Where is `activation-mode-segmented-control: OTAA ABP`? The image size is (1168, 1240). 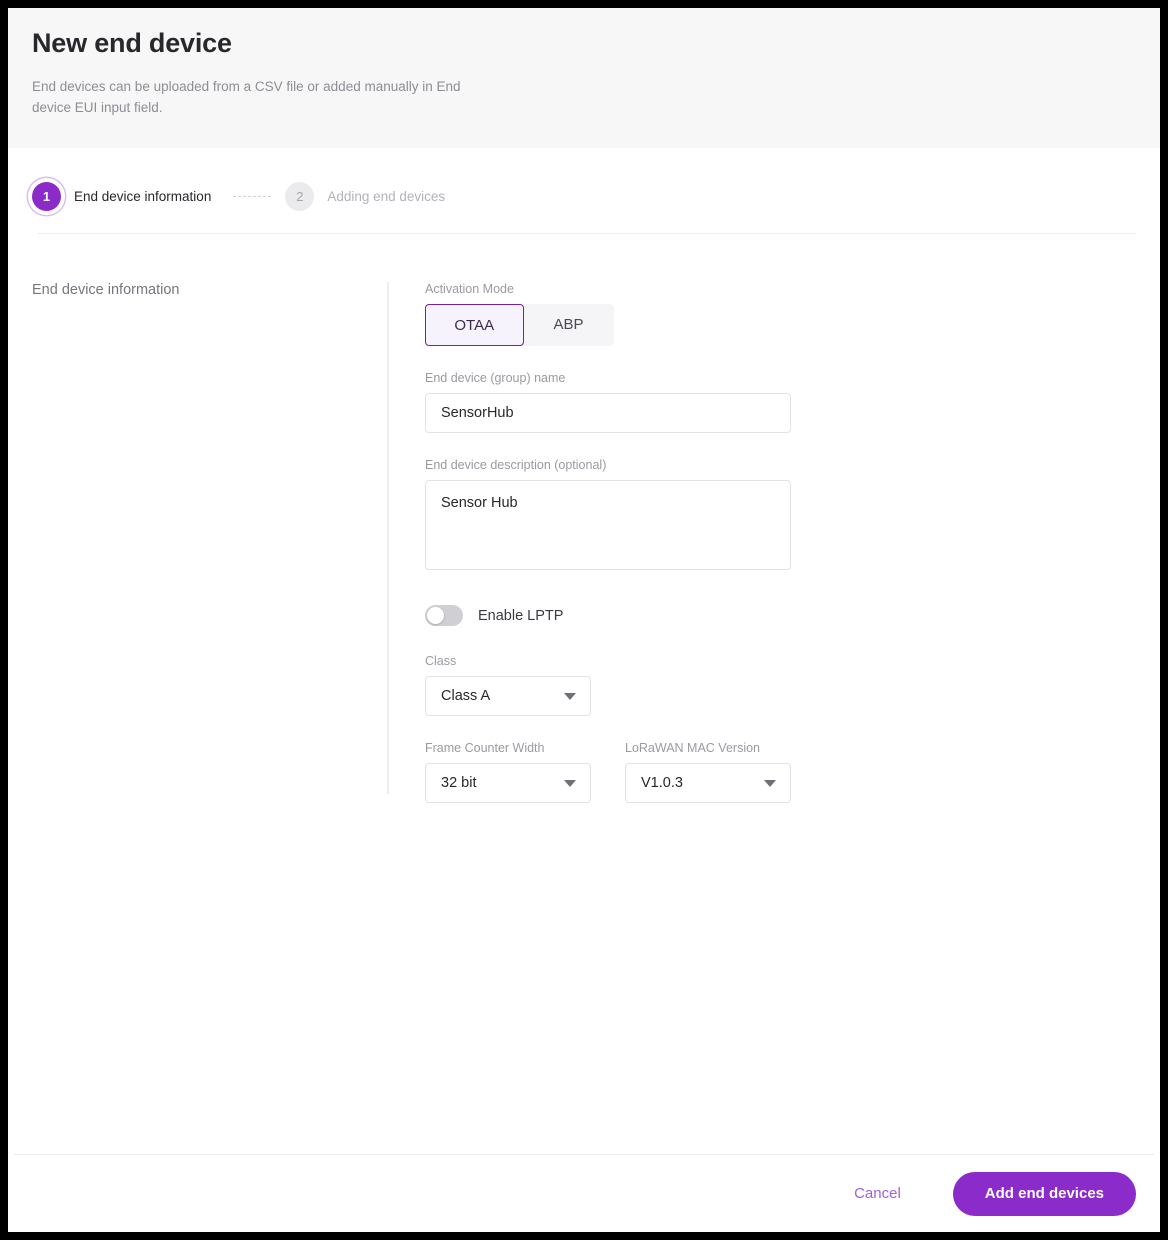 activation-mode-segmented-control: OTAA ABP is located at coordinates (519, 325).